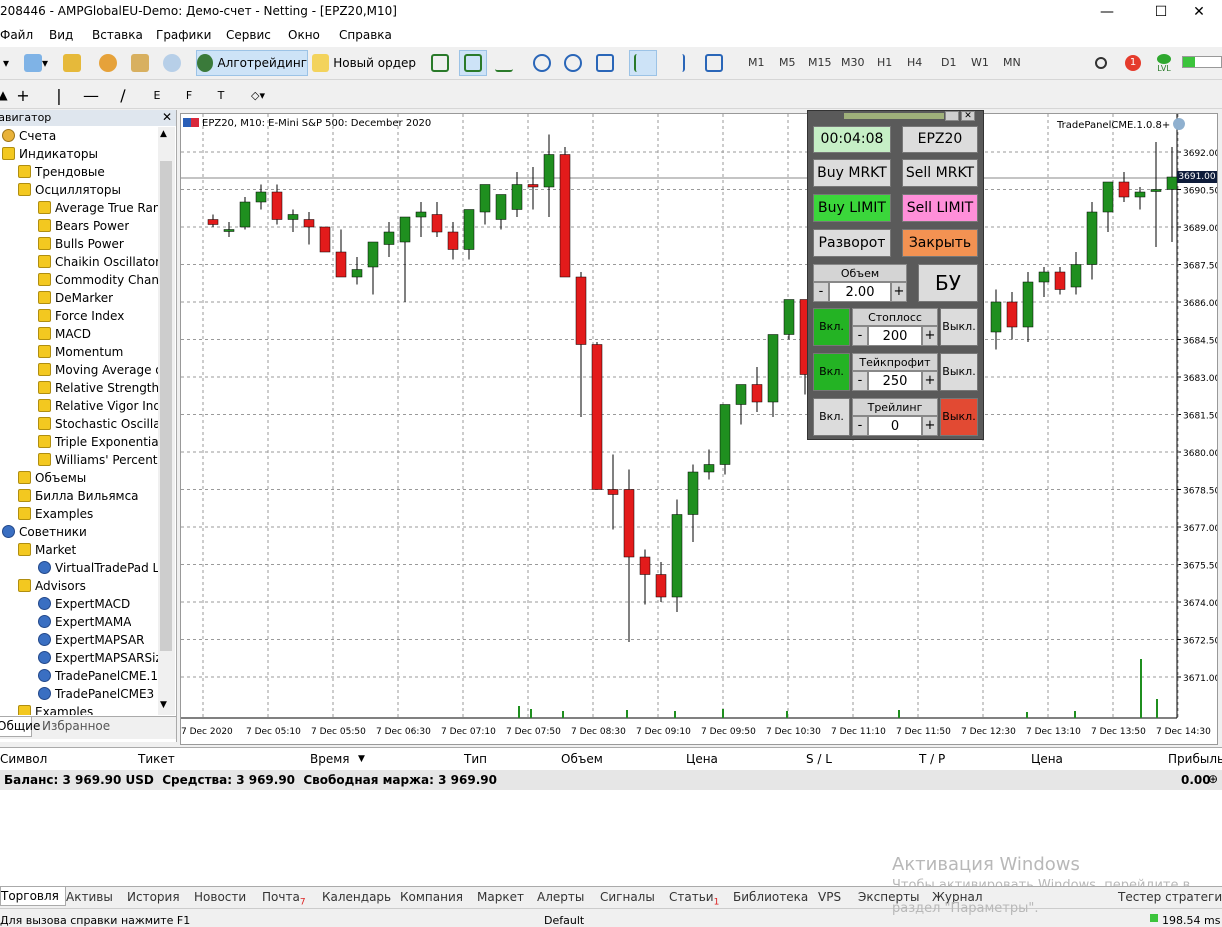  I want to click on line-chart-button, so click(504, 63).